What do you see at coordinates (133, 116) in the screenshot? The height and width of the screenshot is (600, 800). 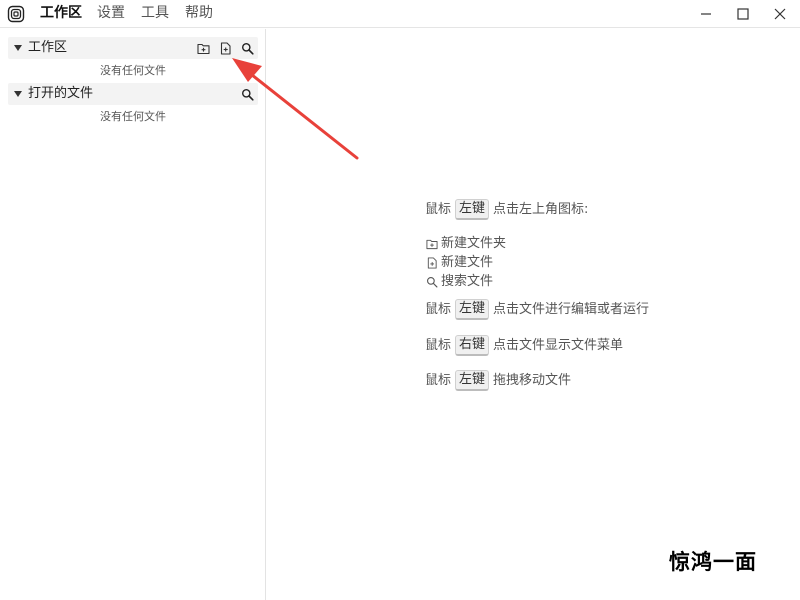 I see `open-files-empty-text: 没有任何文件` at bounding box center [133, 116].